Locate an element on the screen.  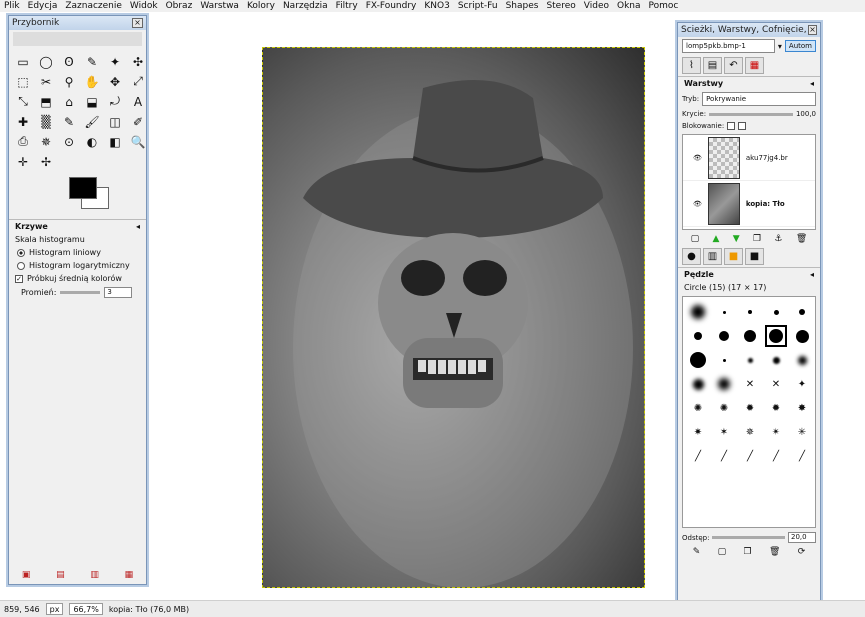
layers-tab-icon: ▤ is located at coordinates (712, 65).